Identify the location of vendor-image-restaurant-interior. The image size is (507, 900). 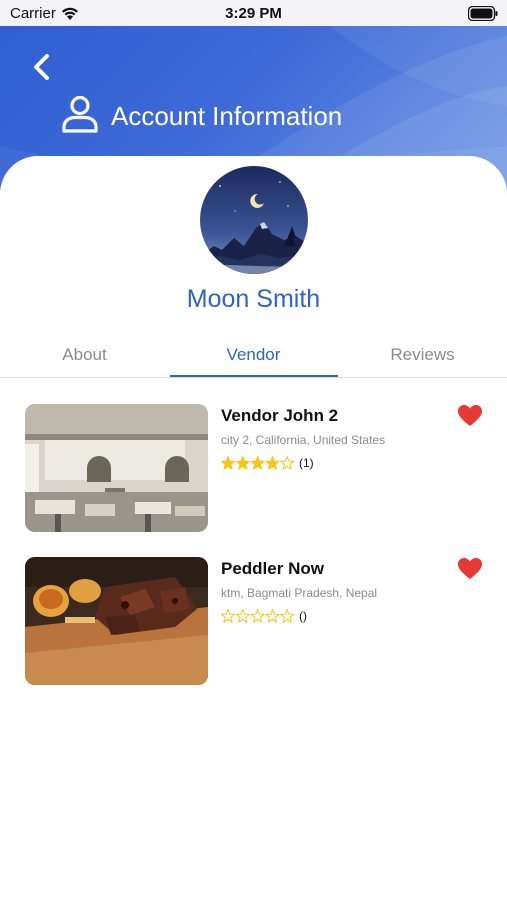
(116, 468).